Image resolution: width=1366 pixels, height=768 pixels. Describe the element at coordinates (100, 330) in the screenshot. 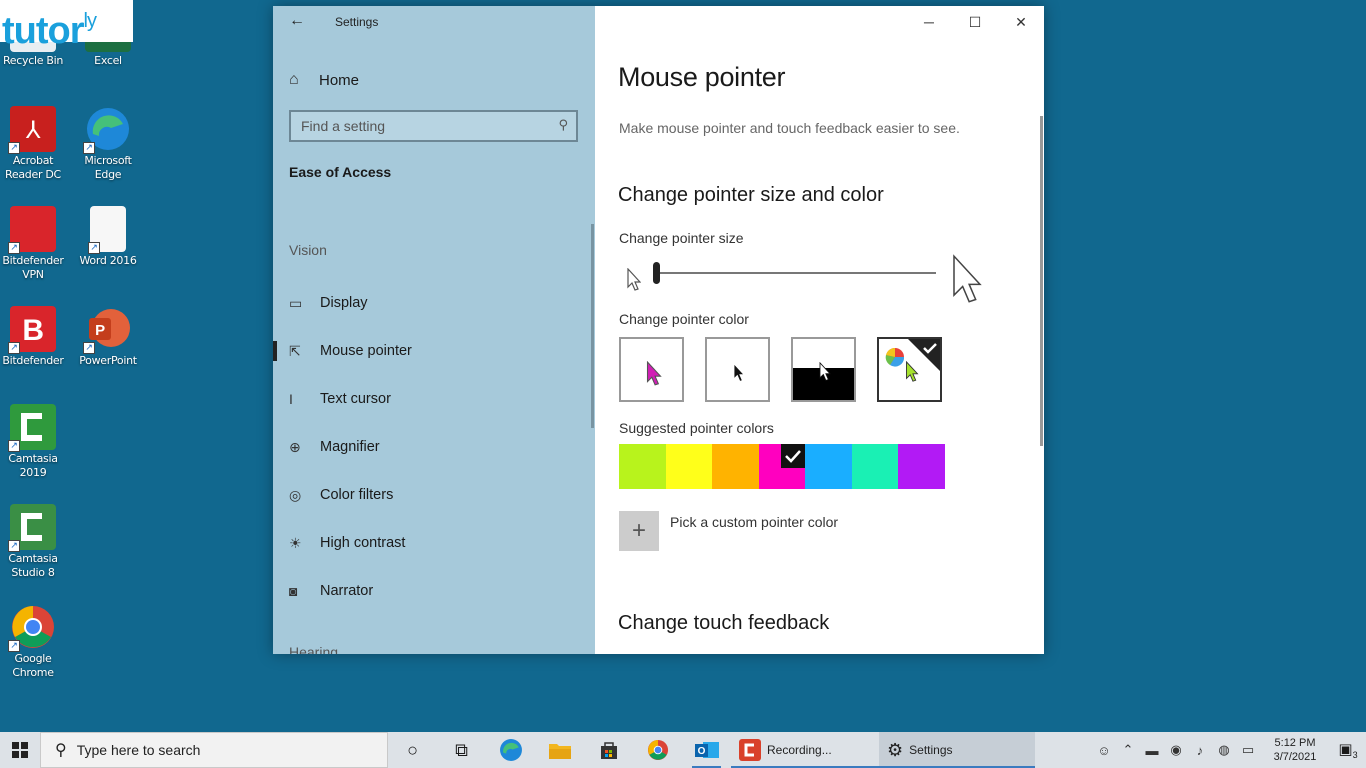

I see `svg-text: P` at that location.